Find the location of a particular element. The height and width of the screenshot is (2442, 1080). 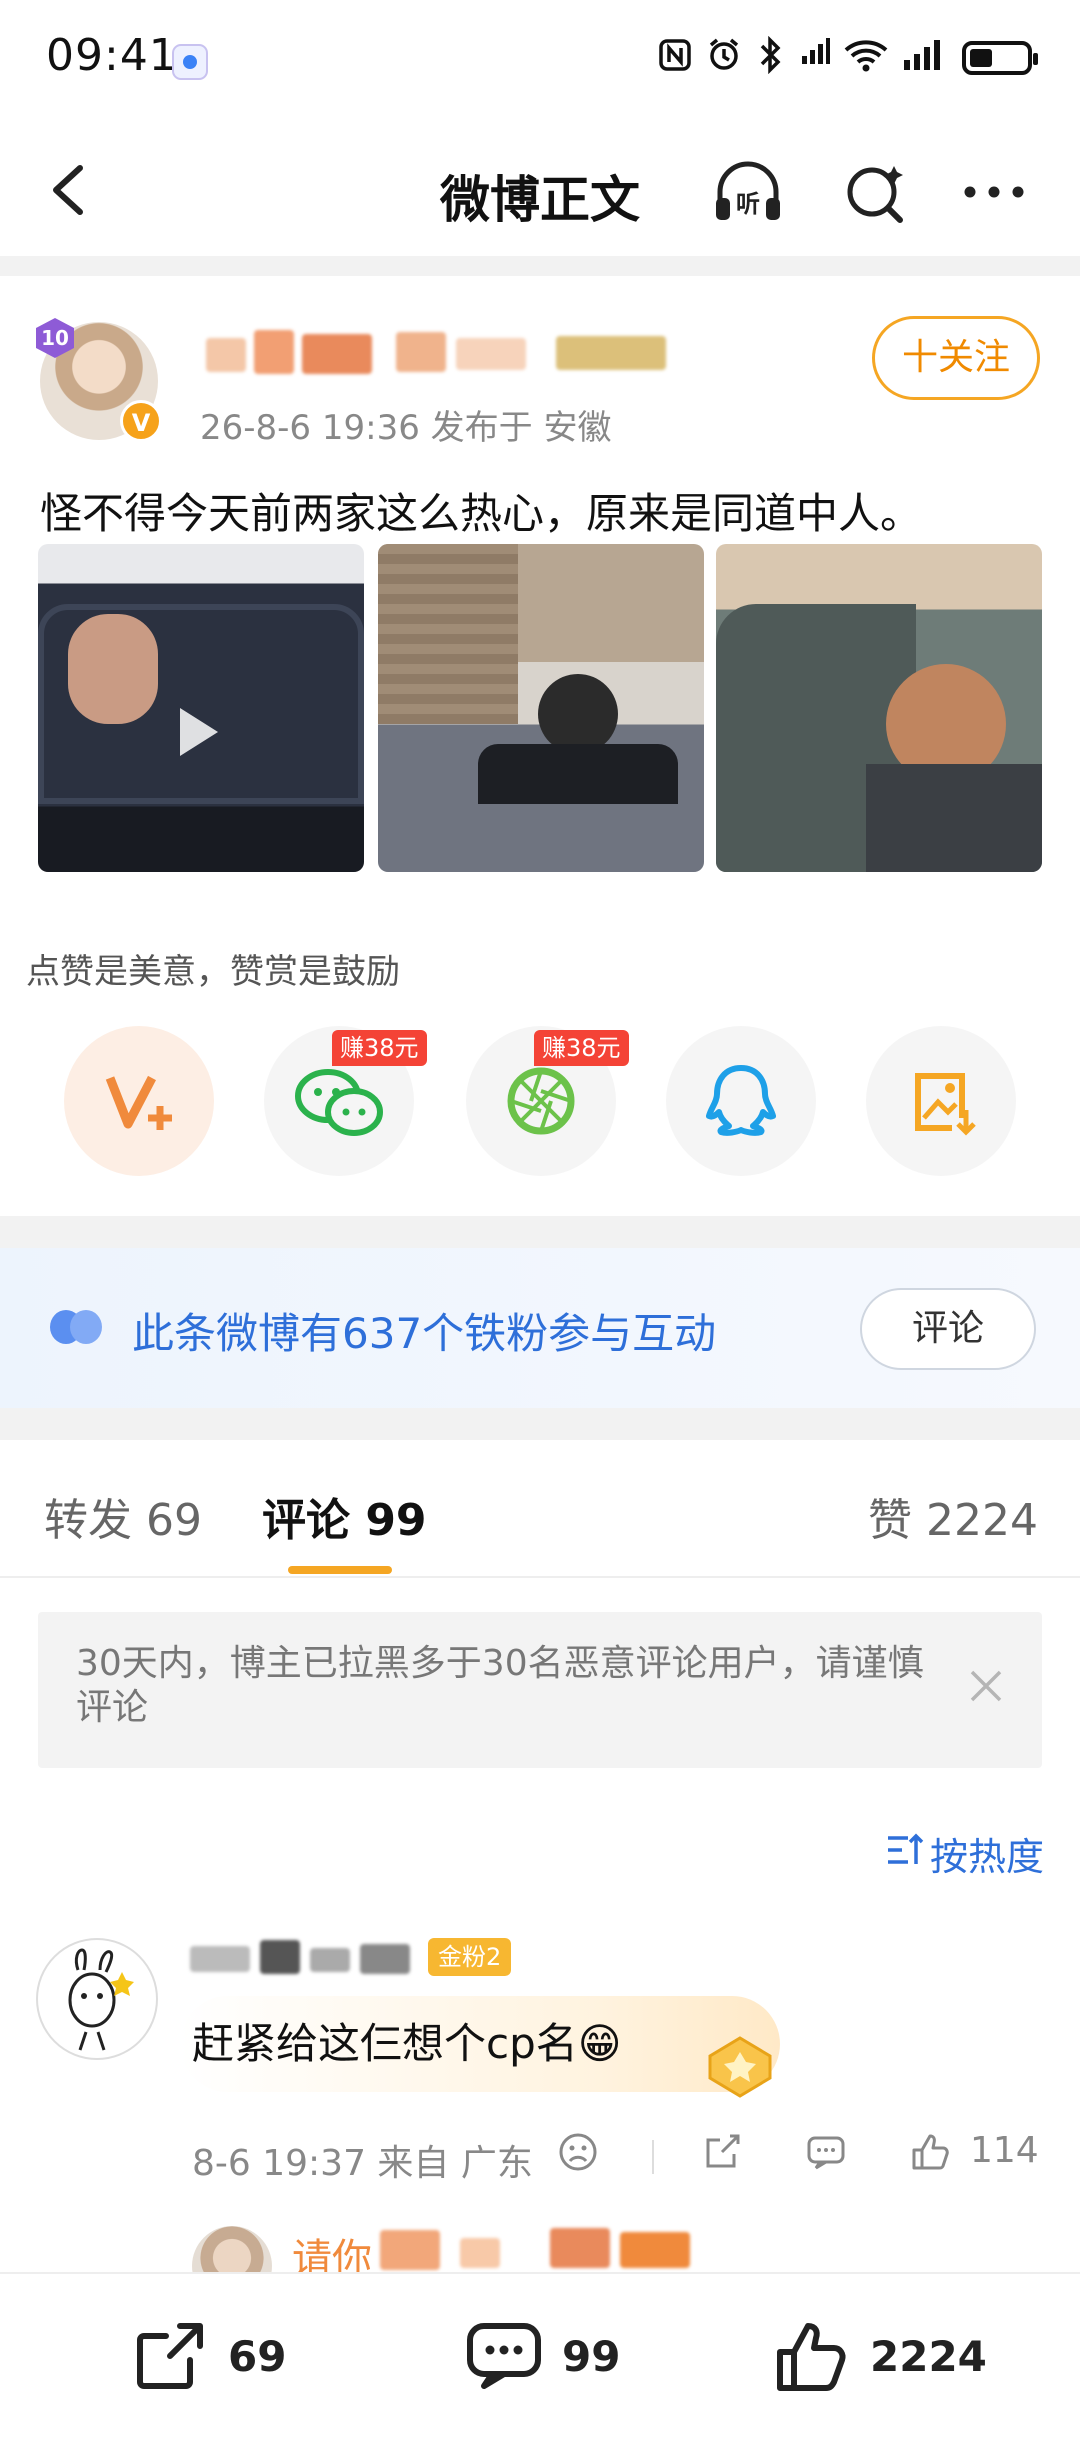

headphones-icon: 听 is located at coordinates (748, 190).